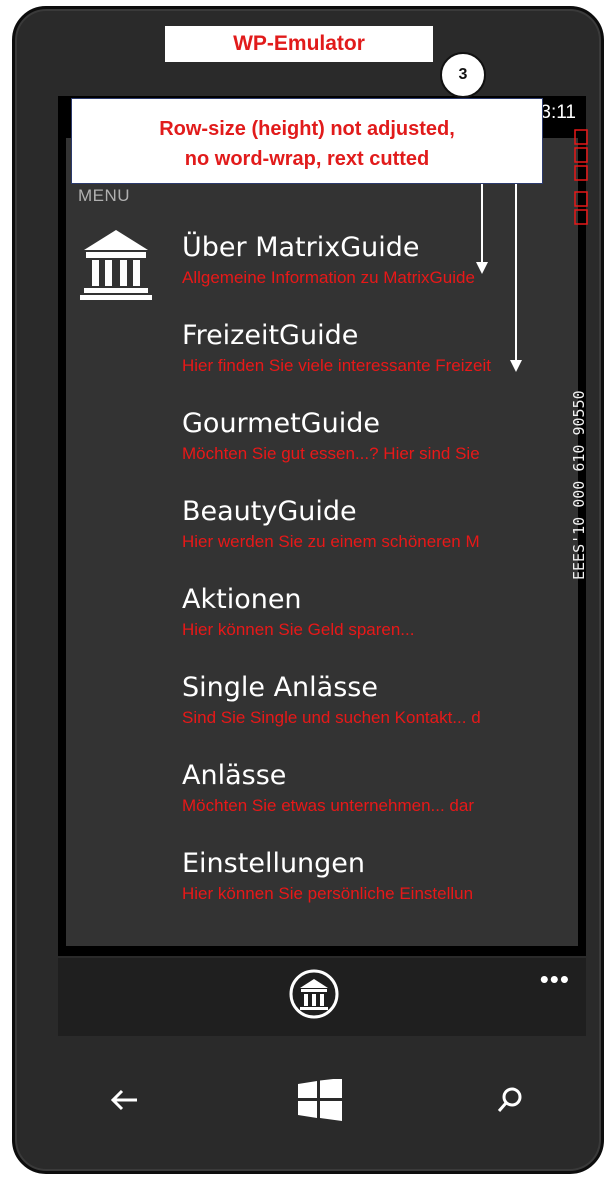 Image resolution: width=616 pixels, height=1181 pixels. I want to click on application-bar: •••, so click(322, 997).